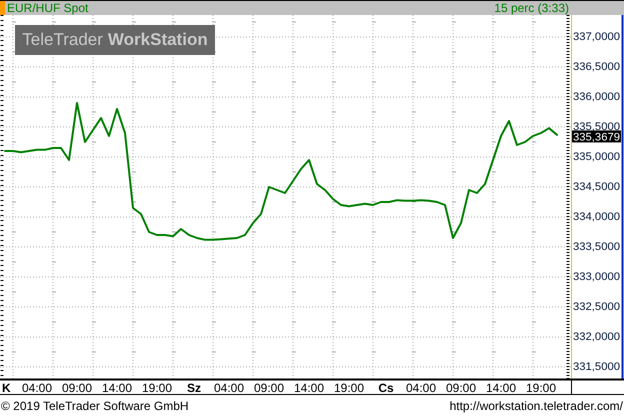  What do you see at coordinates (596, 367) in the screenshot?
I see `y-tick-label: 331,5000` at bounding box center [596, 367].